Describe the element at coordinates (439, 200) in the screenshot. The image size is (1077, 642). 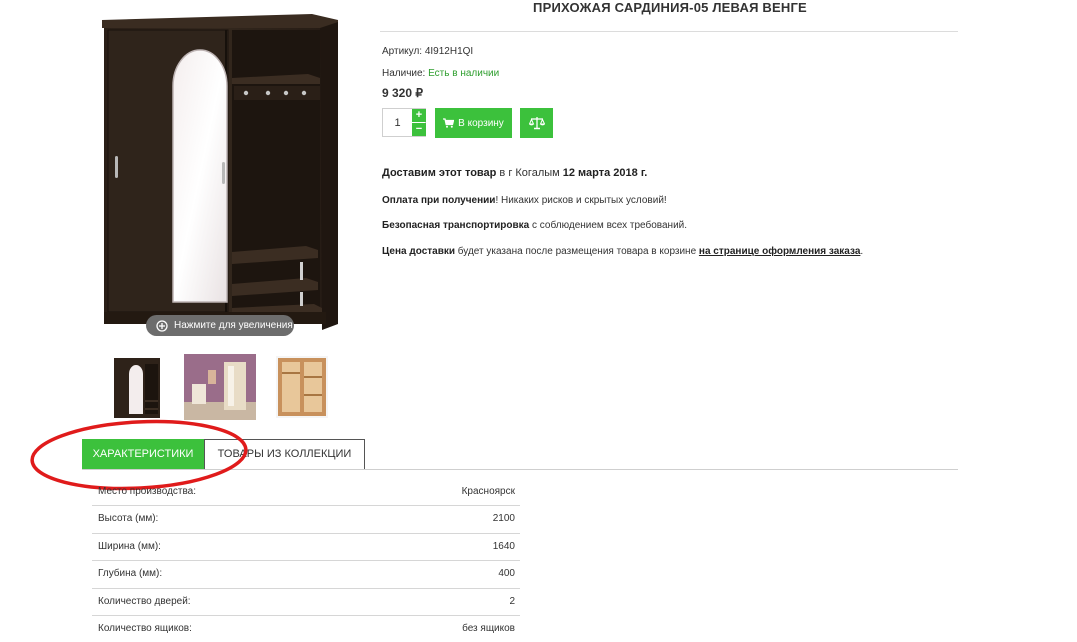
I see `payment-lead: Оплата при получении` at that location.